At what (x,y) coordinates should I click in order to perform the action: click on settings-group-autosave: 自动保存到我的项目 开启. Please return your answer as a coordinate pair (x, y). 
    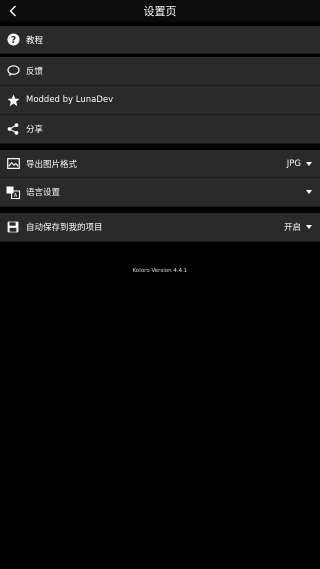
    Looking at the image, I should click on (160, 227).